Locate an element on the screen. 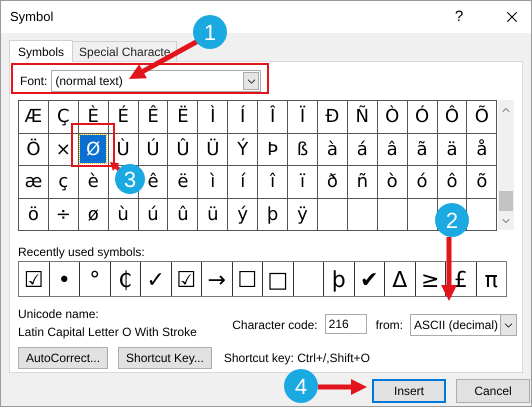  symbol-cell: î is located at coordinates (273, 182).